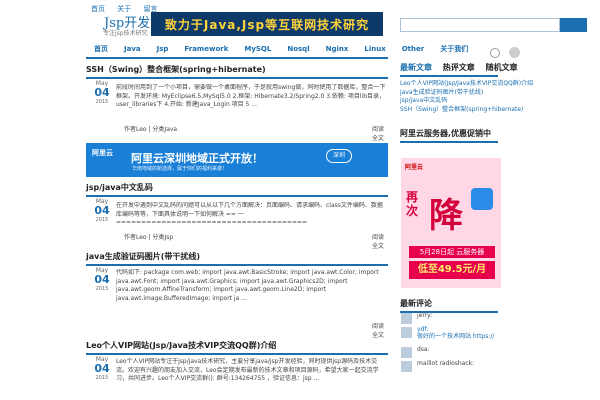  I want to click on nav-home: 首页, so click(101, 49).